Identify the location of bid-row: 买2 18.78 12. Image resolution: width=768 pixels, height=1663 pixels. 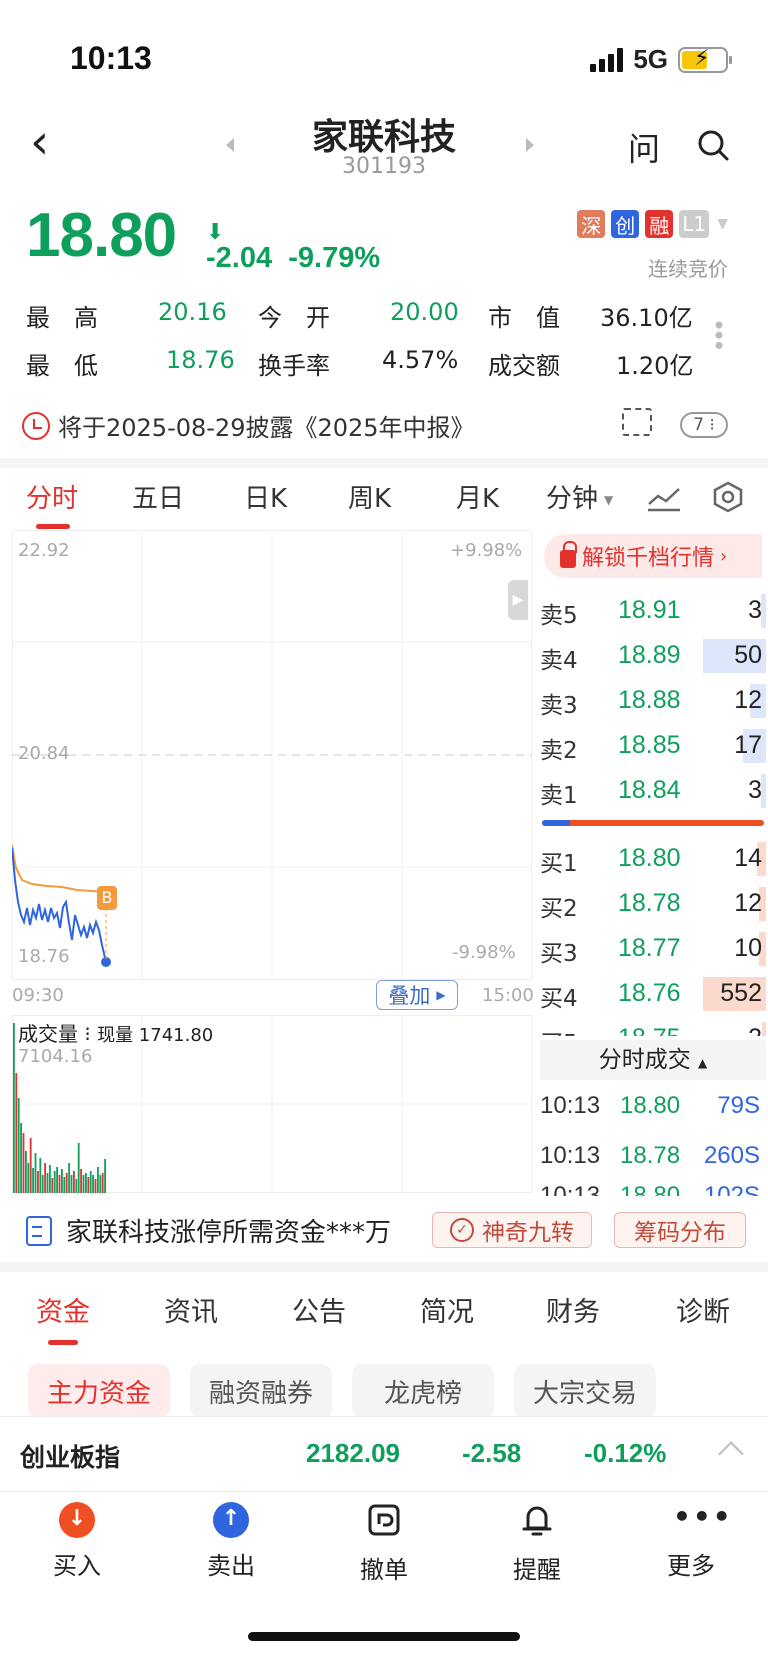
(653, 903).